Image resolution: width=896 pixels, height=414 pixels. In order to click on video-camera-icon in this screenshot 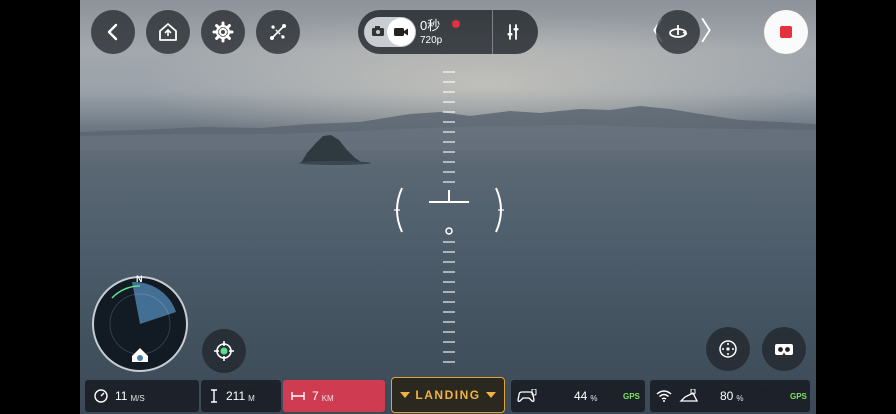, I will do `click(401, 32)`.